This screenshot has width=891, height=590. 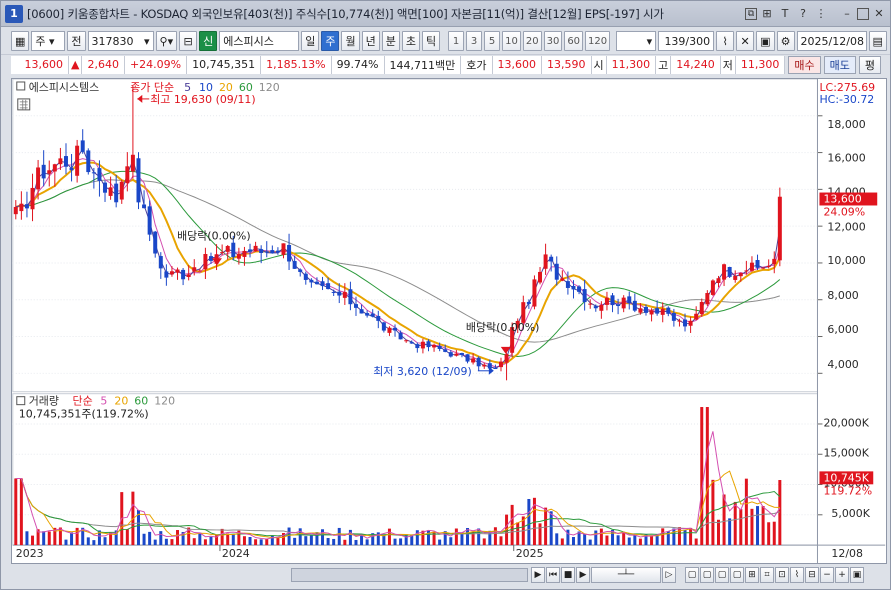 What do you see at coordinates (410, 41) in the screenshot?
I see `period-second: 초` at bounding box center [410, 41].